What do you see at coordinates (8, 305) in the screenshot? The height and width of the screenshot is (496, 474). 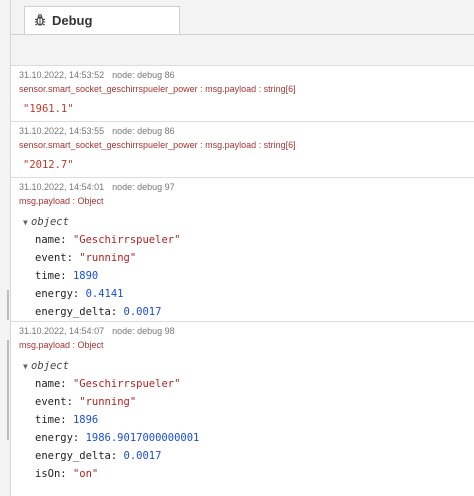 I see `splitter-handle` at bounding box center [8, 305].